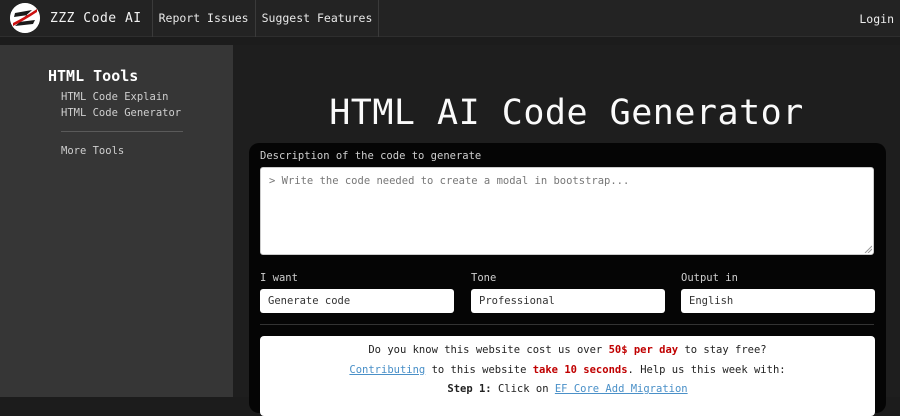 The height and width of the screenshot is (416, 900). What do you see at coordinates (643, 350) in the screenshot?
I see `notice-cost: 50$ per day` at bounding box center [643, 350].